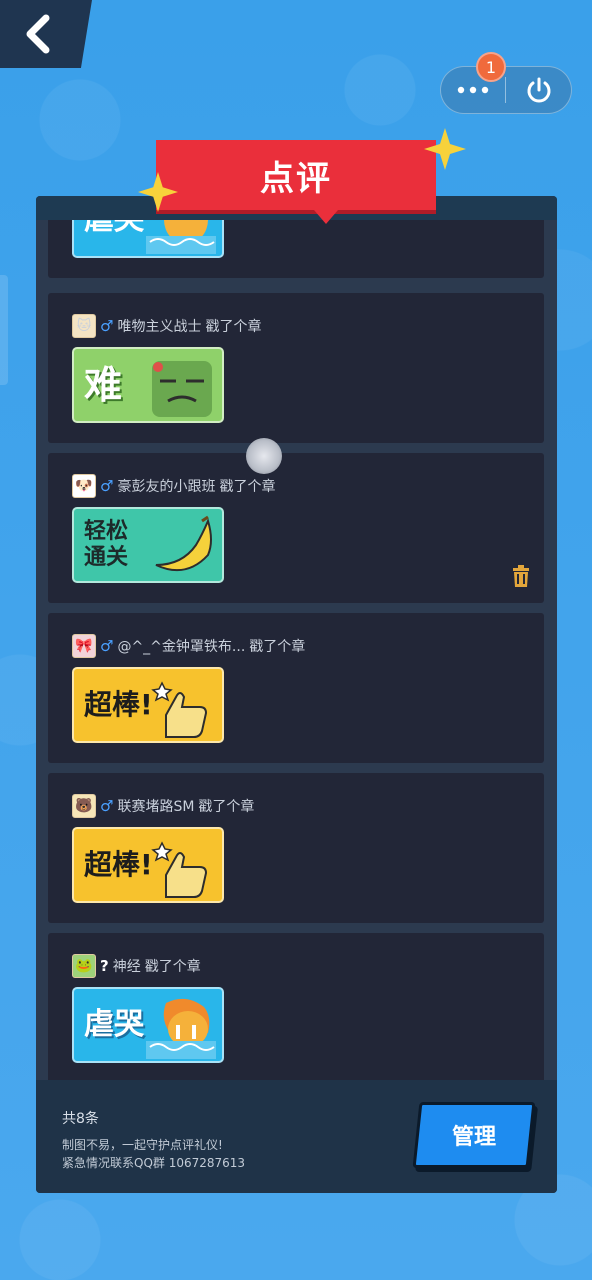 This screenshot has height=1280, width=592. I want to click on back-button, so click(46, 34).